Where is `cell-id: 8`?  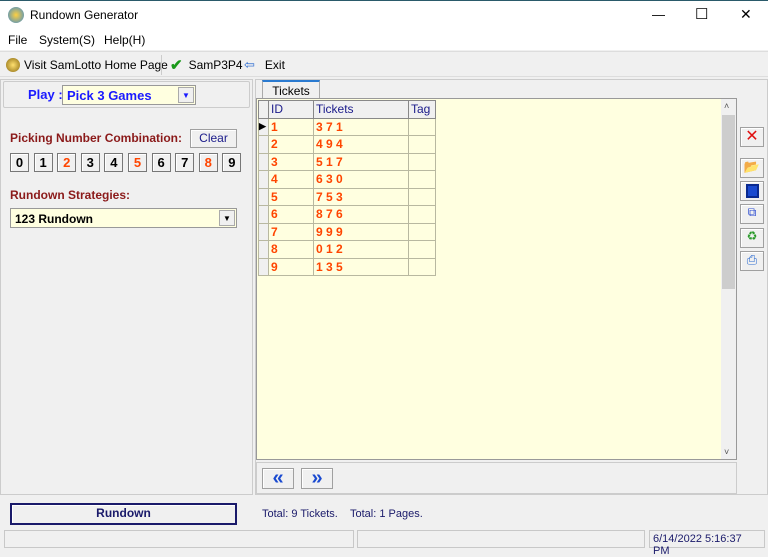
cell-id: 8 is located at coordinates (291, 249).